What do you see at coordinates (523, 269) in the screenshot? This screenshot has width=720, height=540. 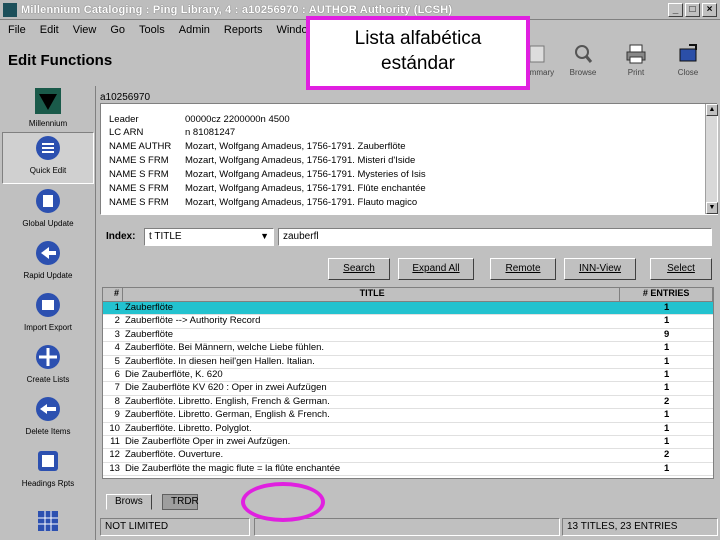 I see `remote-button: Remote` at bounding box center [523, 269].